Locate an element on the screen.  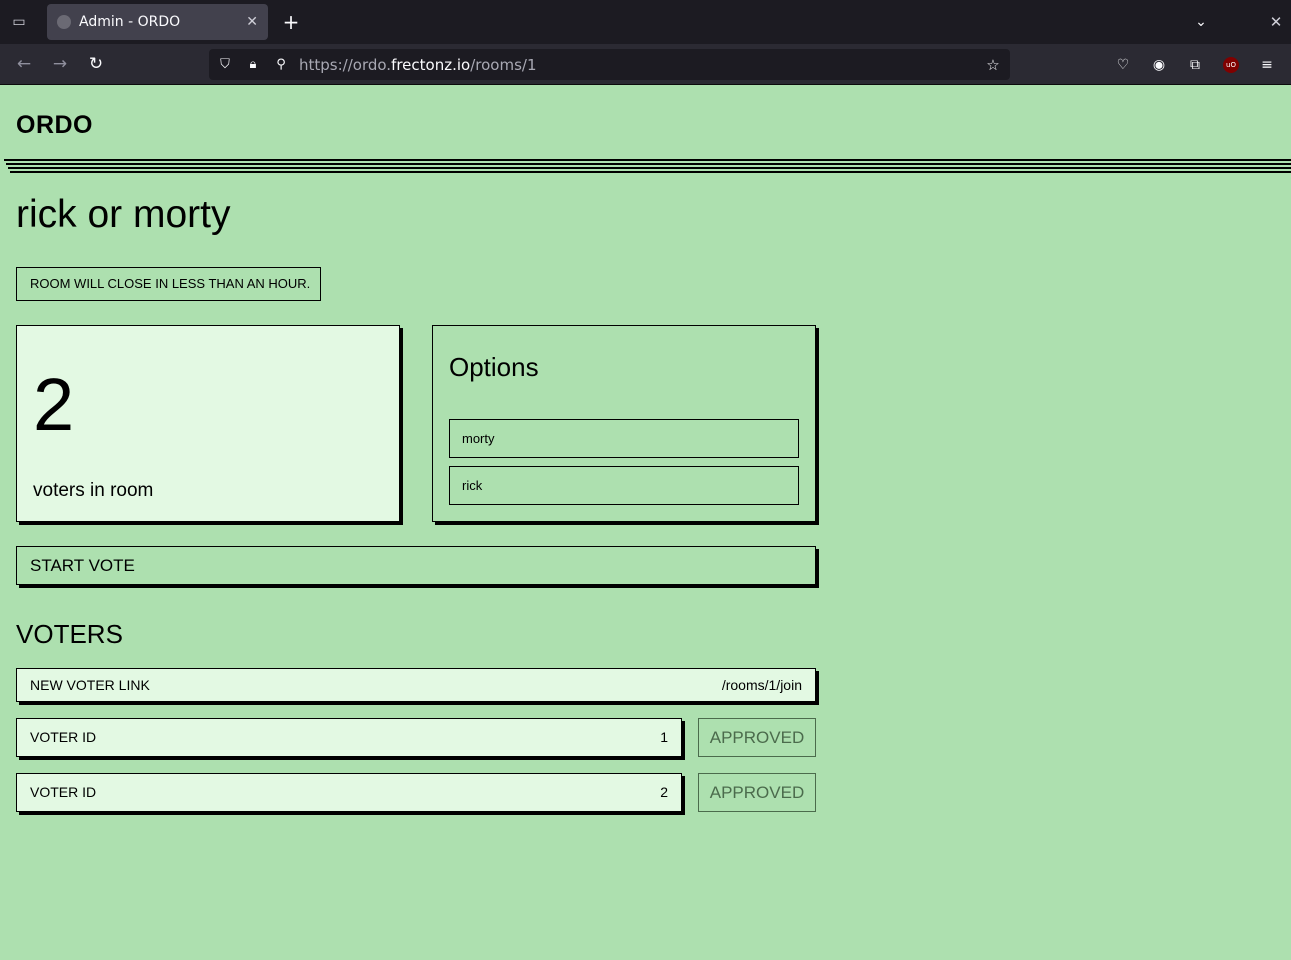
tab-title: Admin - ORDO is located at coordinates (130, 22).